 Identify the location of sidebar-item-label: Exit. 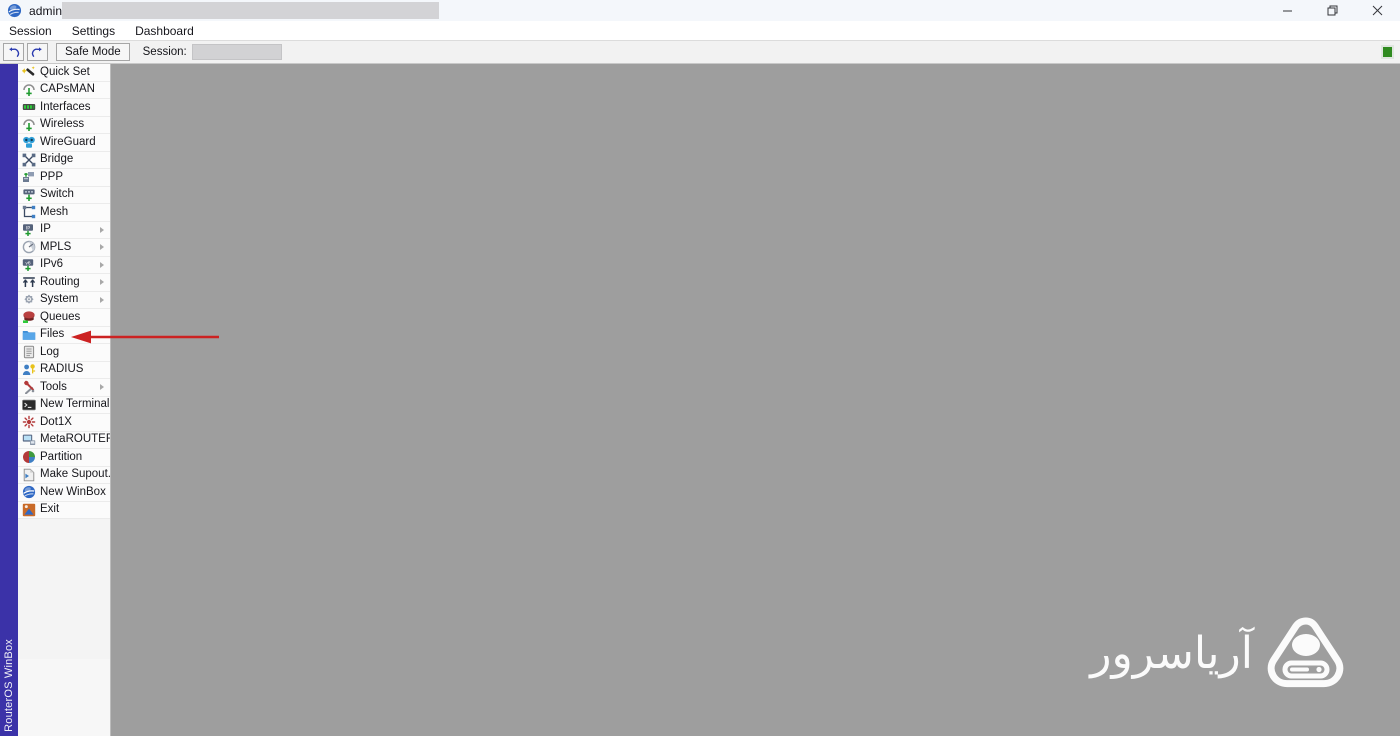
(50, 509).